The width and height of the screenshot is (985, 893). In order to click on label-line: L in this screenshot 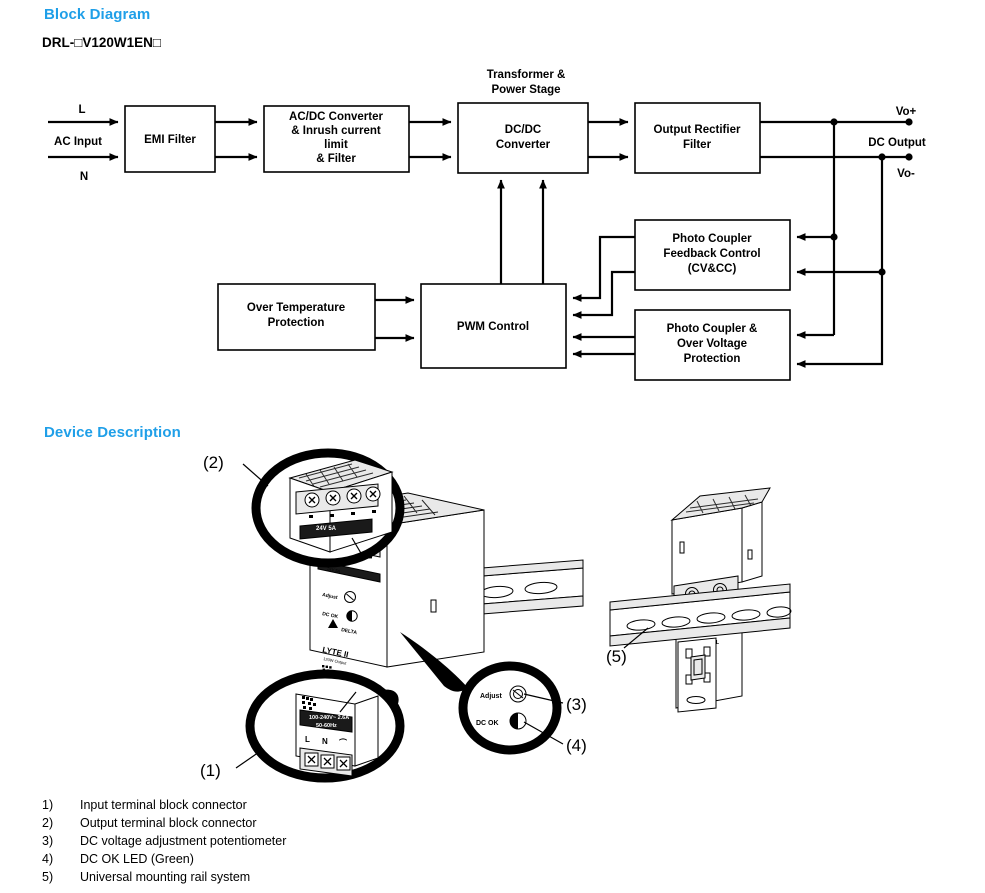, I will do `click(81, 110)`.